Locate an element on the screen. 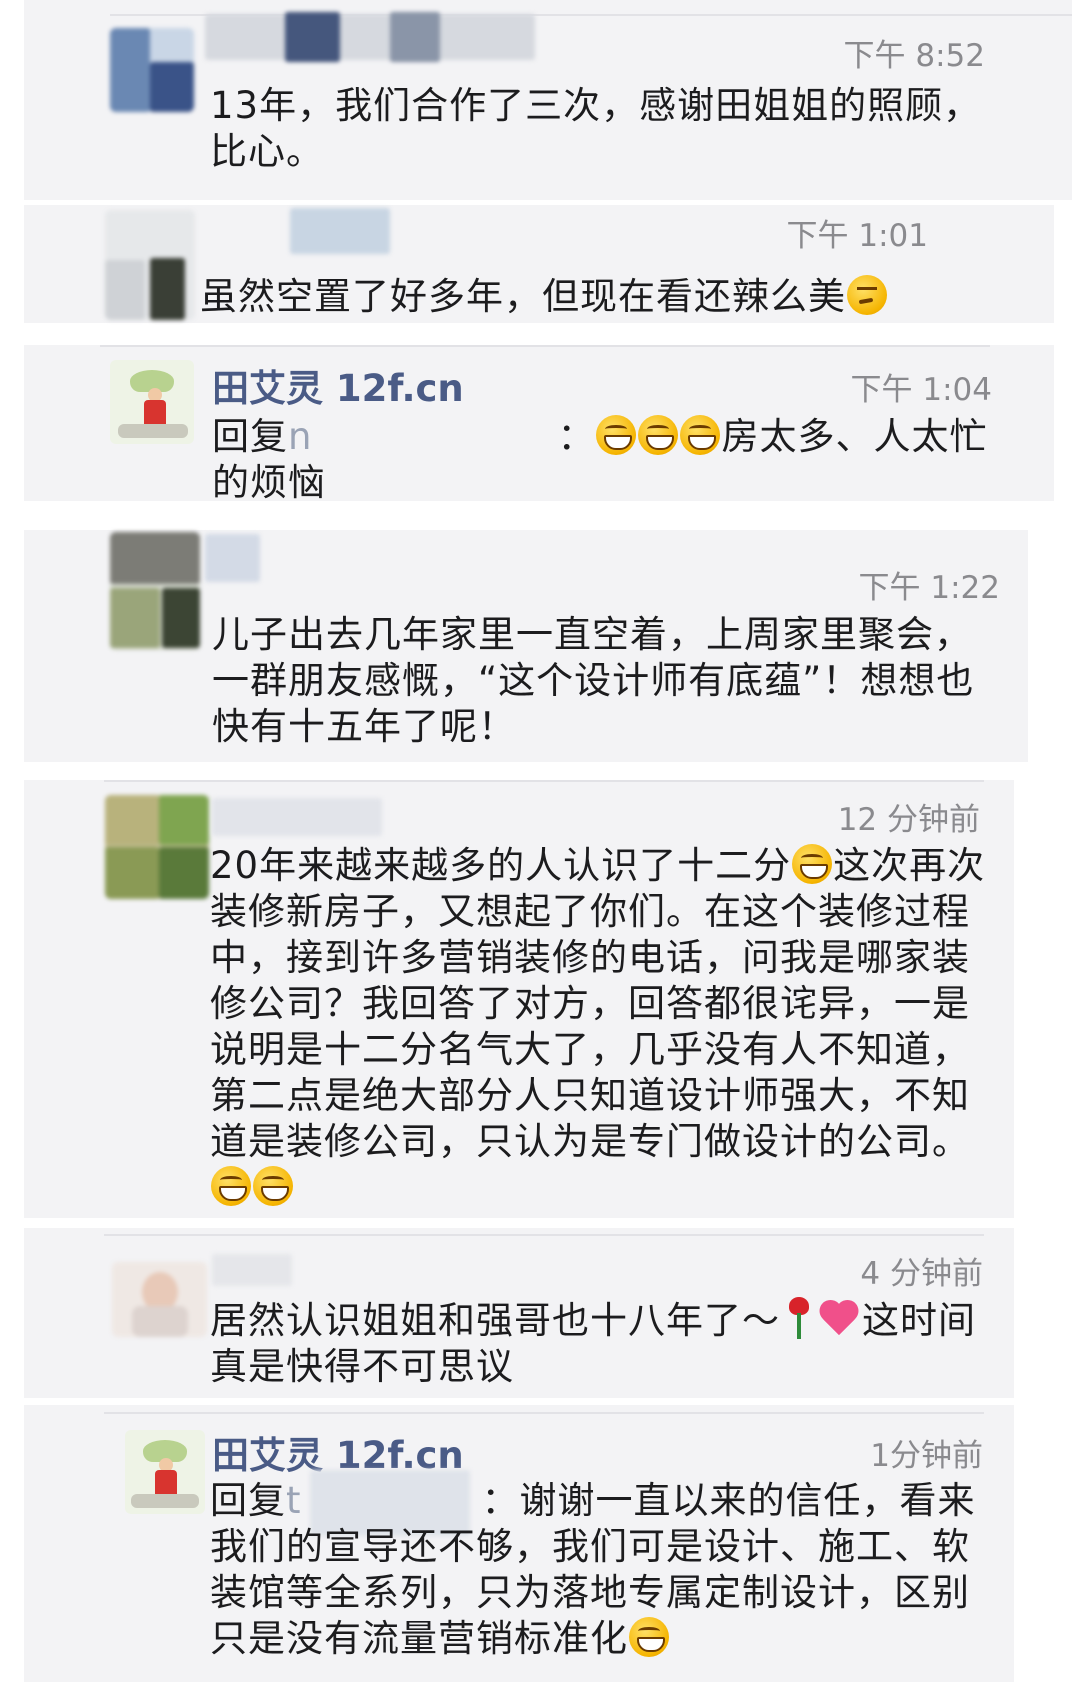 Image resolution: width=1080 pixels, height=1682 pixels. redacted-gap is located at coordinates (392, 1501).